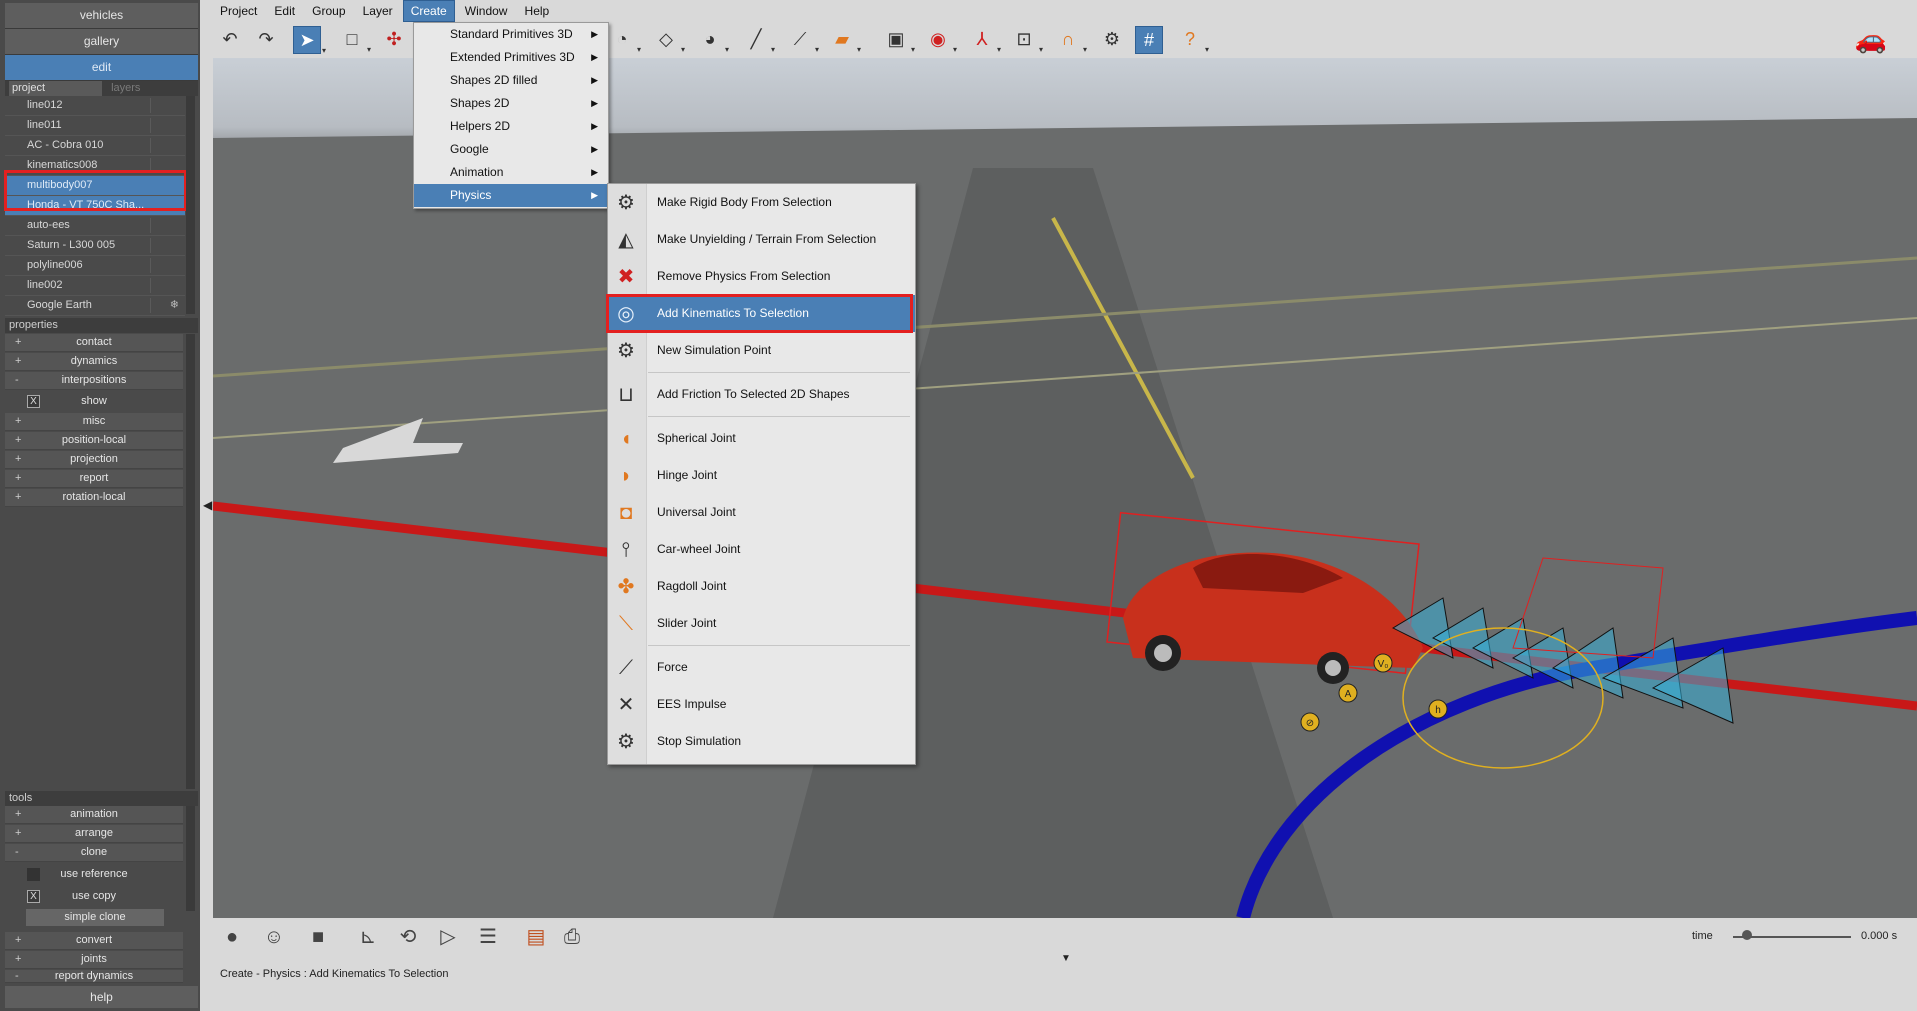 Image resolution: width=1917 pixels, height=1011 pixels. Describe the element at coordinates (761, 438) in the screenshot. I see `menu-item-spherical-joint: ◖ Spherical Joint` at that location.